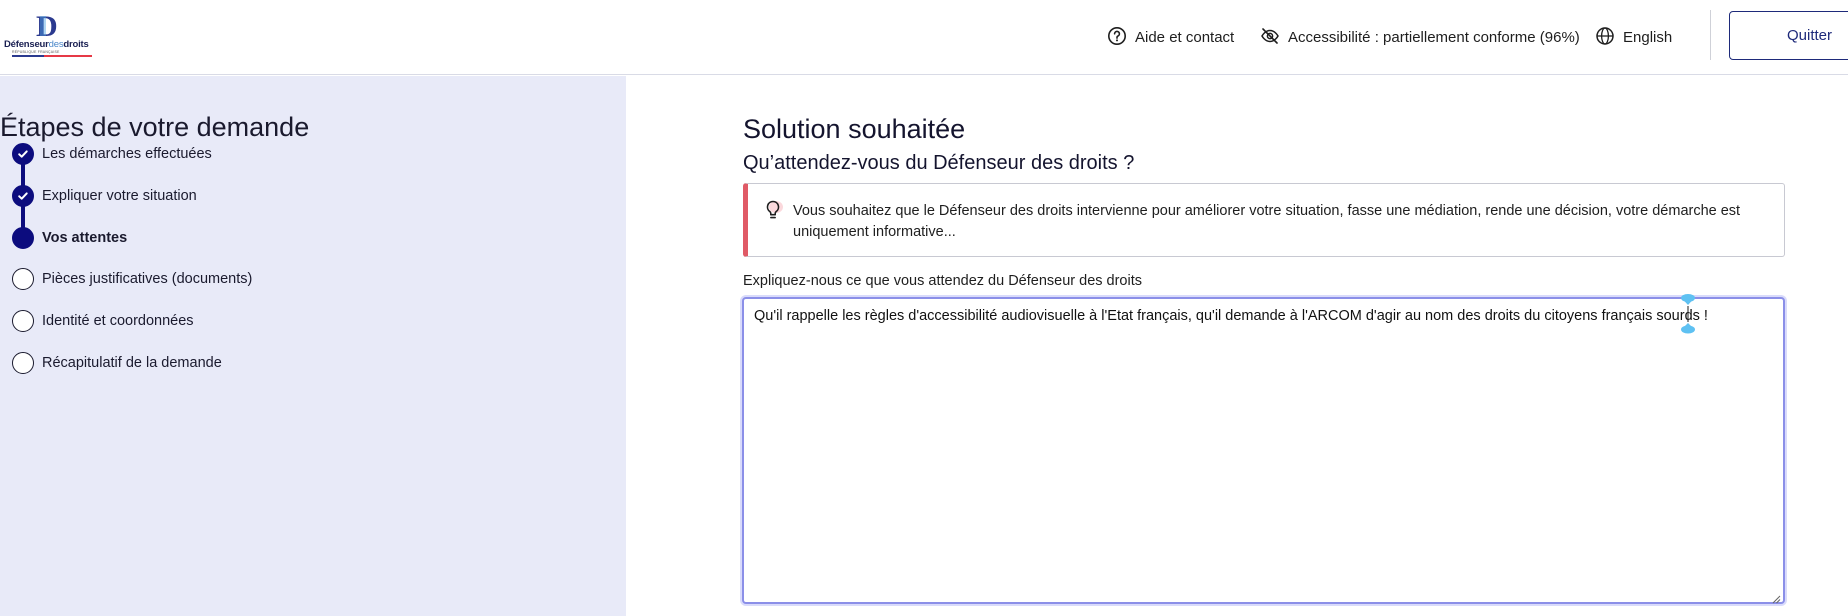 Image resolution: width=1848 pixels, height=616 pixels. I want to click on step-situation: Expliquer votre situation, so click(104, 196).